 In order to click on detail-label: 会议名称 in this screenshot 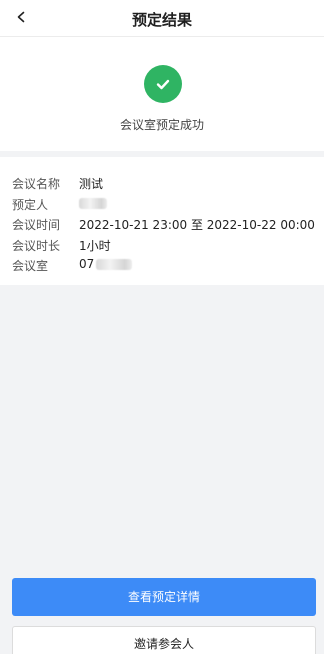, I will do `click(36, 184)`.